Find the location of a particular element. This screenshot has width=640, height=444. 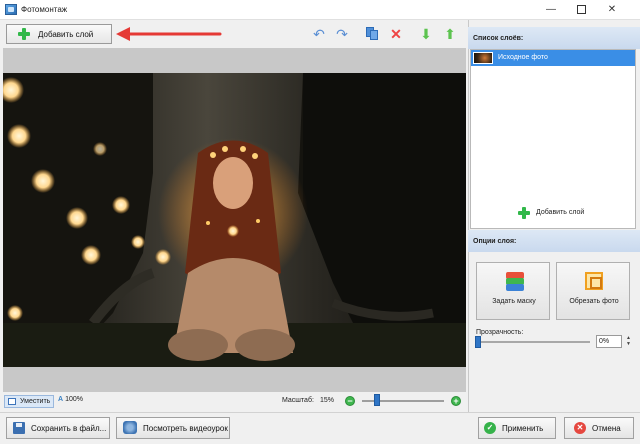

add-layer-link: Добавить слой is located at coordinates (556, 213).